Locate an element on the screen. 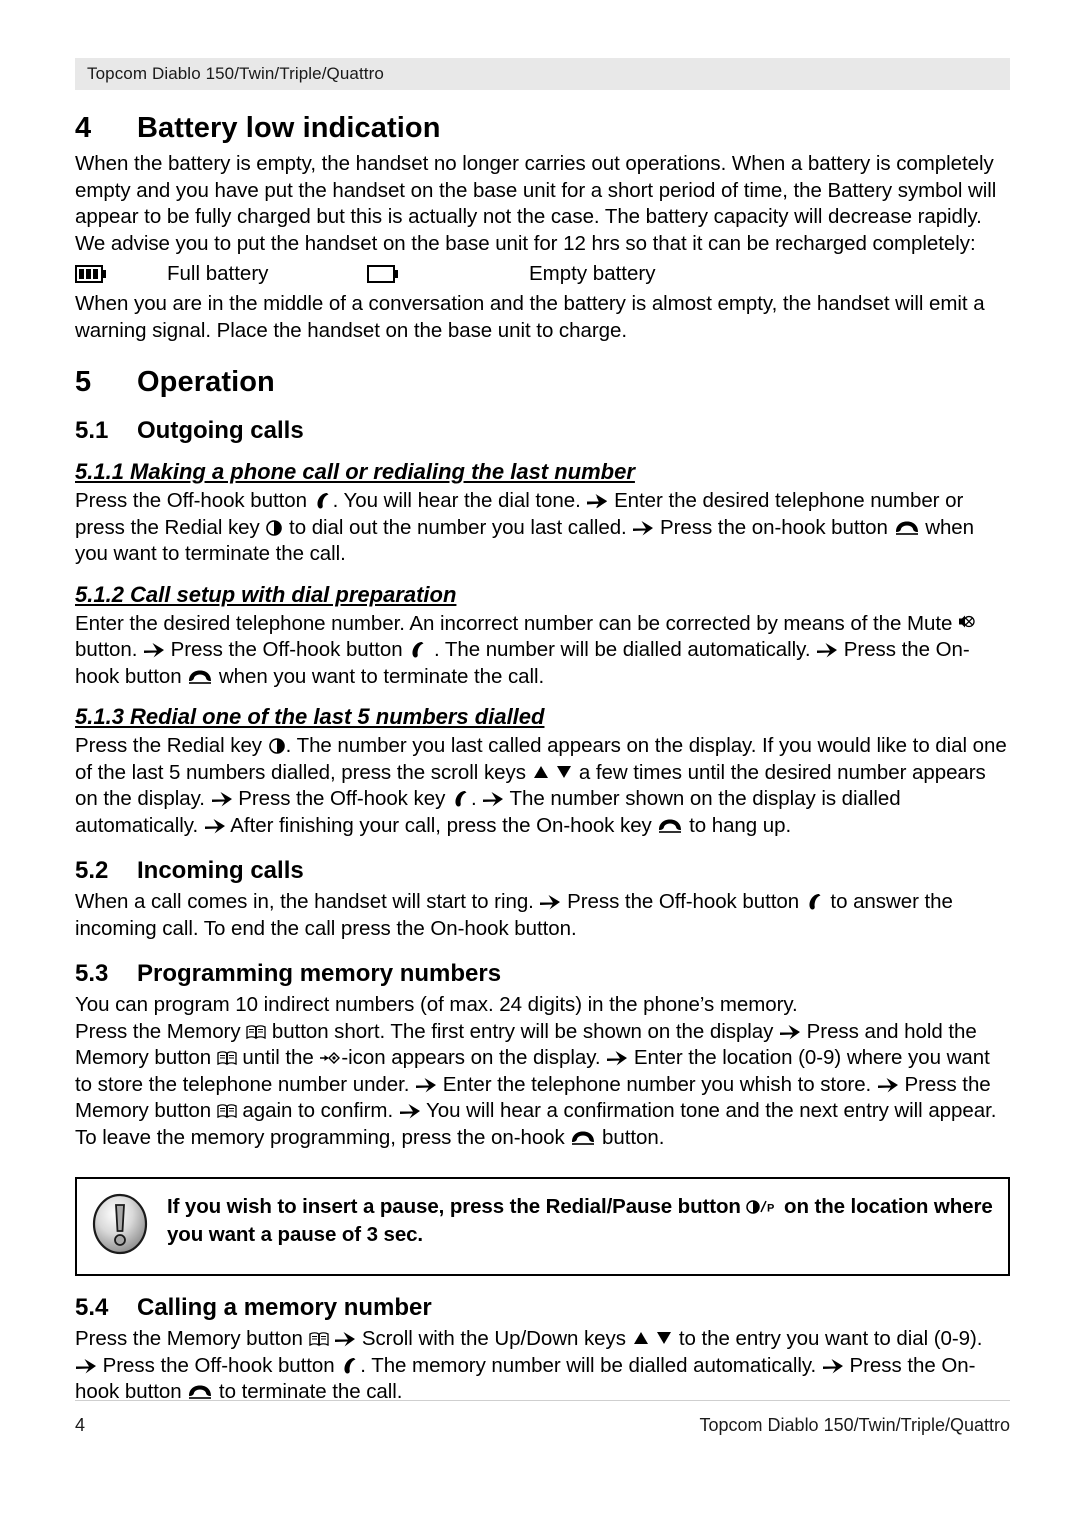  running-header: Topcom Diablo 150/Twin/Triple/Quattro is located at coordinates (542, 74).